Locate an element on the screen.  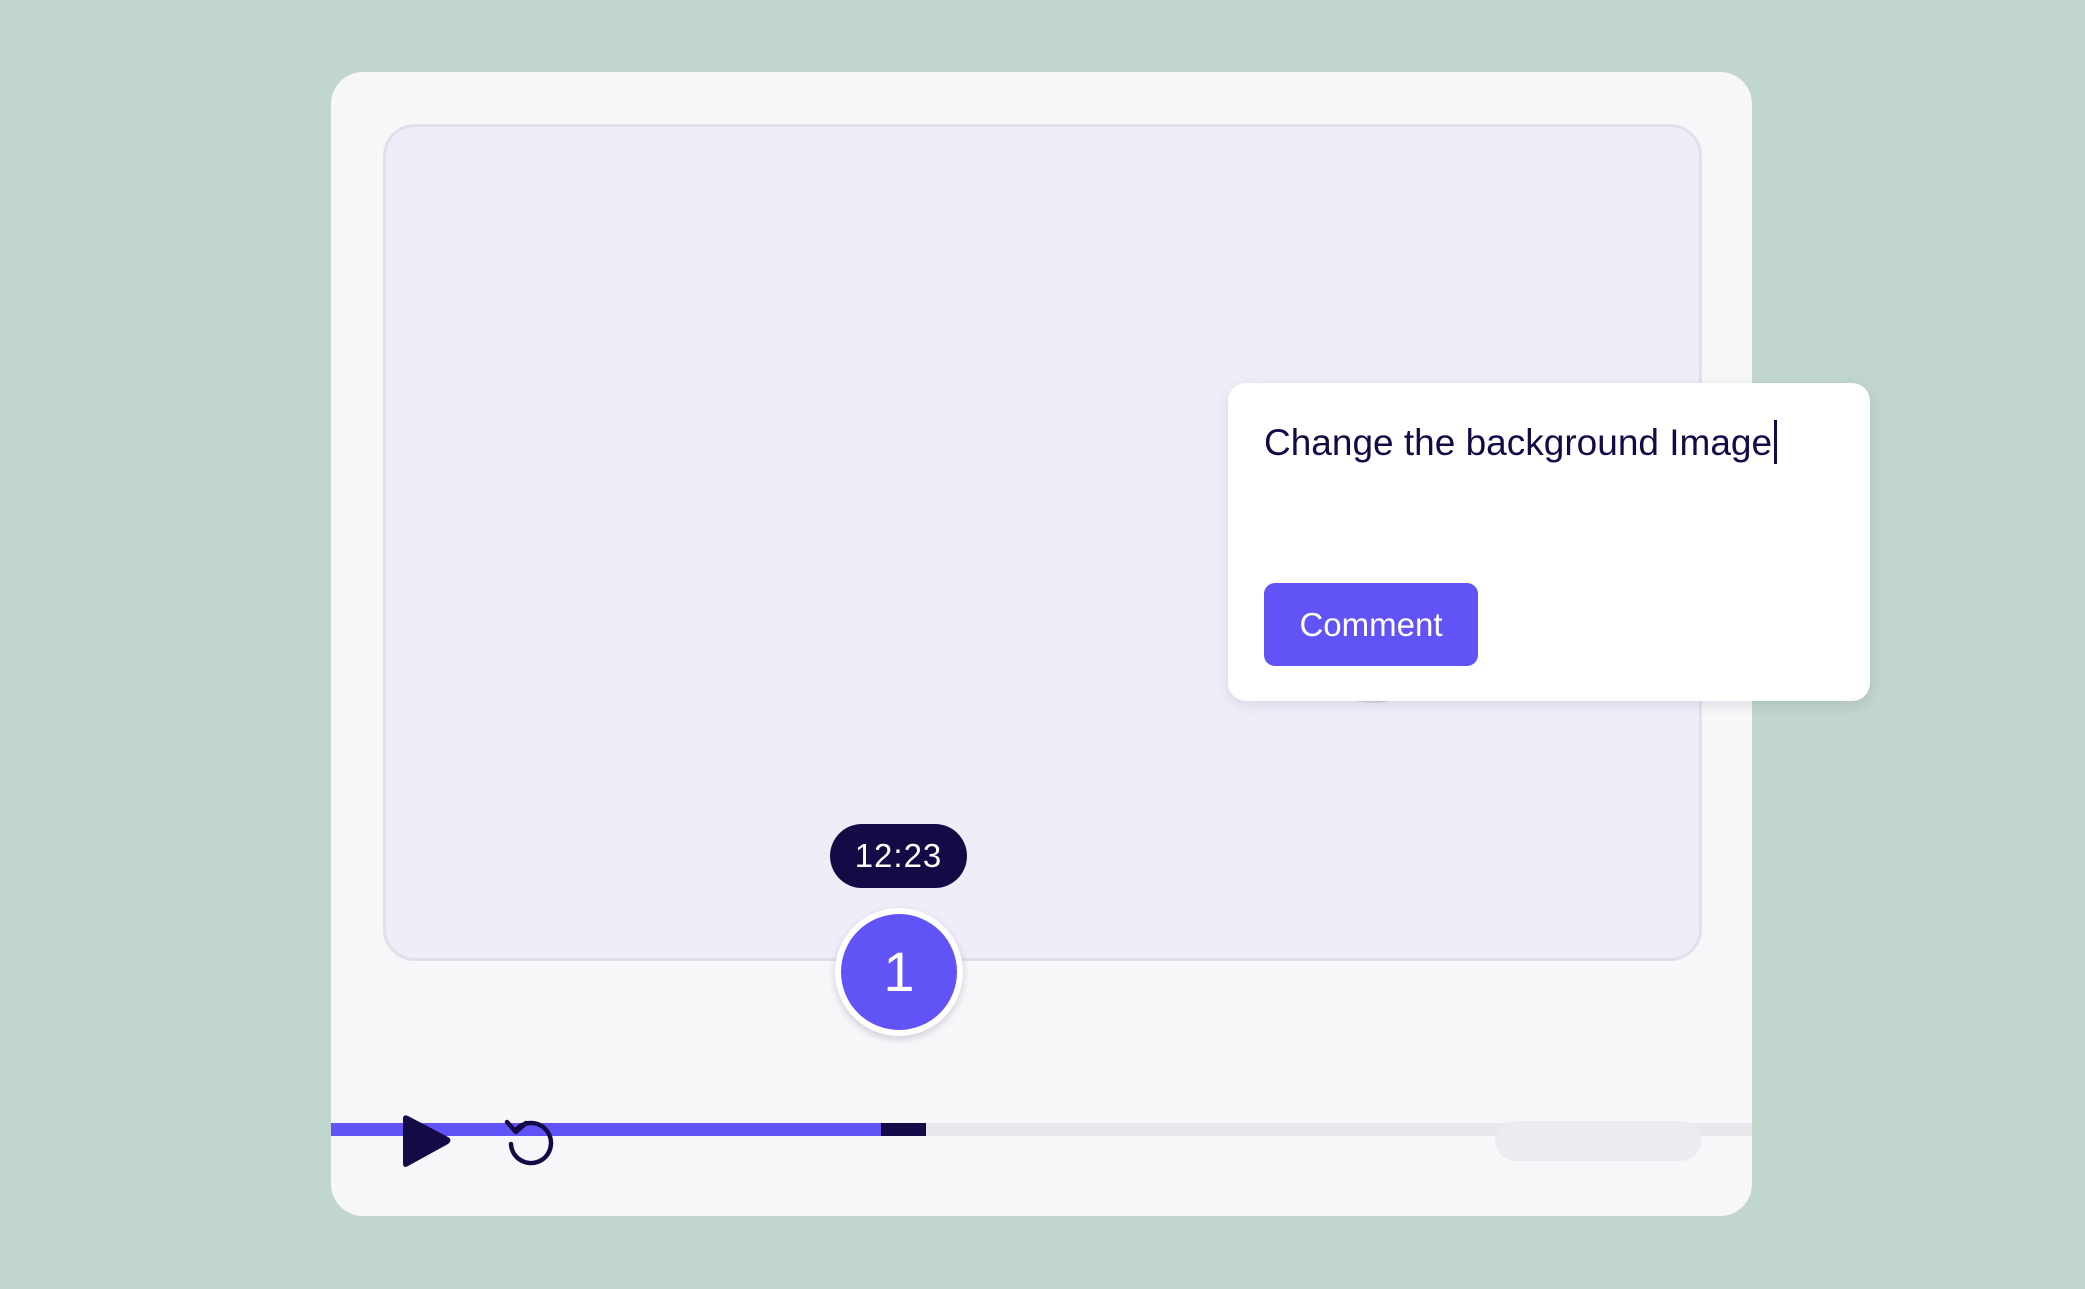
play-button is located at coordinates (426, 1142).